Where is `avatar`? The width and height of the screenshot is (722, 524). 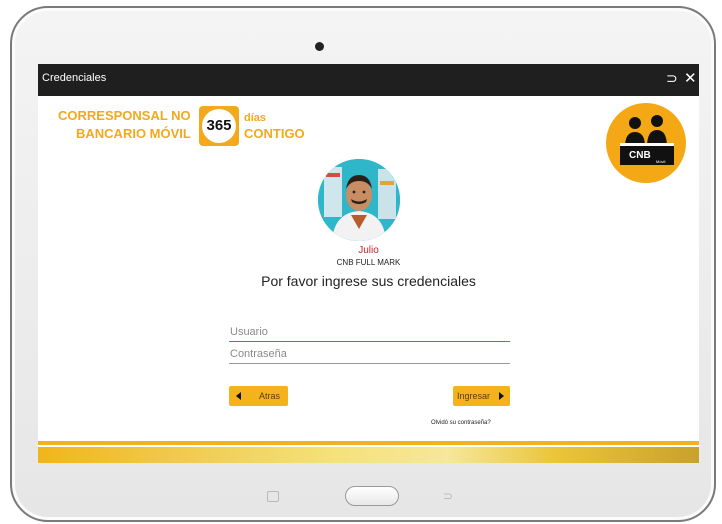 avatar is located at coordinates (359, 200).